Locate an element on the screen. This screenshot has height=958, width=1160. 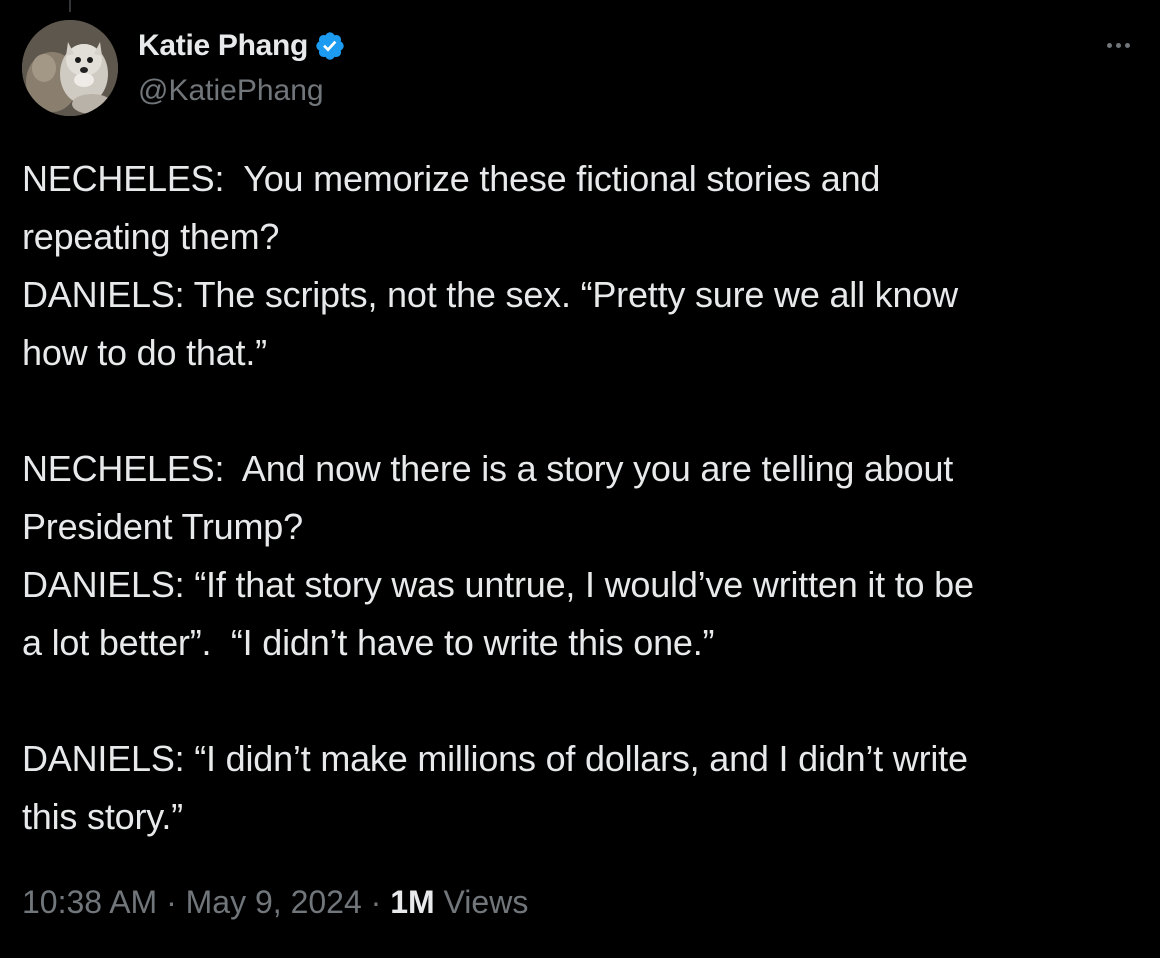
author-name-row: Katie Phang is located at coordinates (242, 46).